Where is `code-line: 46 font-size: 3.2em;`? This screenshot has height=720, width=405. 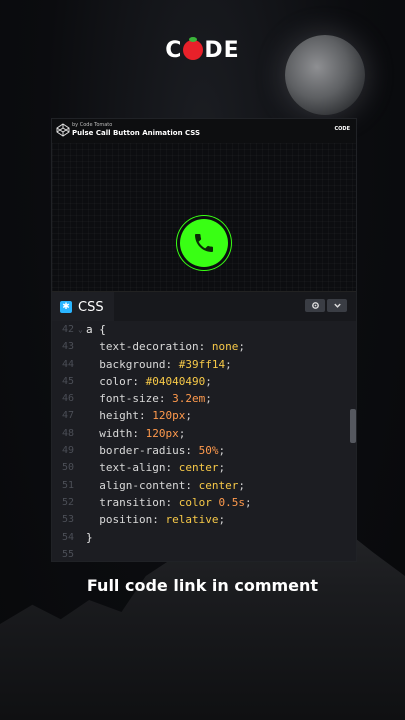
code-line: 46 font-size: 3.2em; is located at coordinates (204, 398).